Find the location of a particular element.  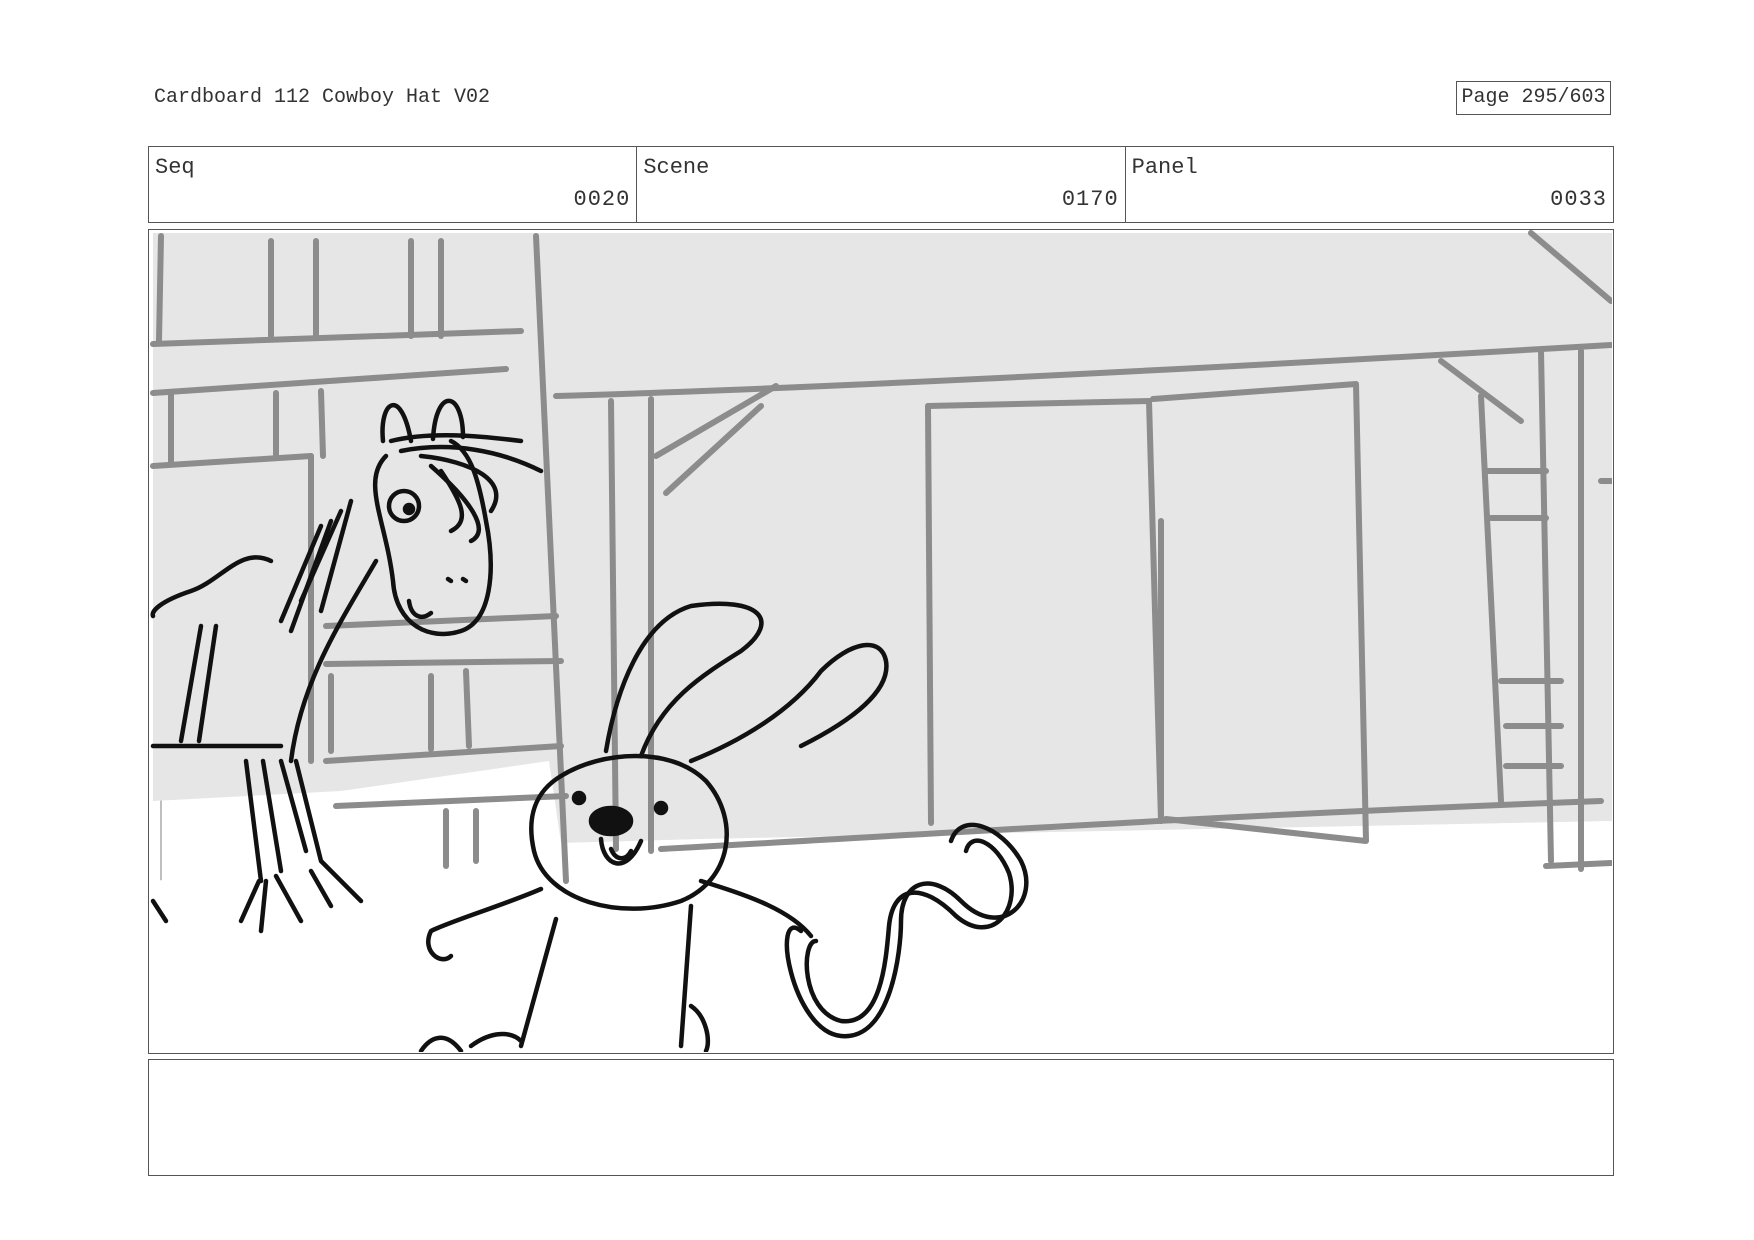

info-row: Seq 0020 Scene 0170 Panel 0033 is located at coordinates (881, 184).